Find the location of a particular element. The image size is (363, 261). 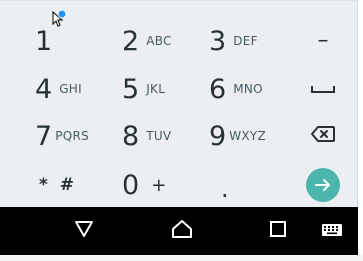

dash-key: – is located at coordinates (323, 41).